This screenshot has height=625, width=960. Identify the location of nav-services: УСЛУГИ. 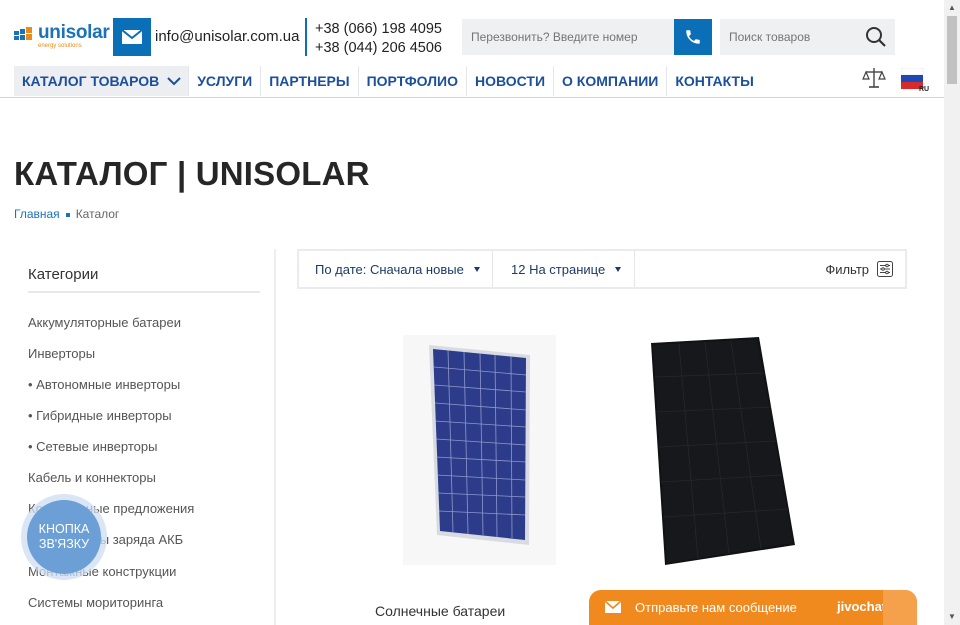
(225, 81).